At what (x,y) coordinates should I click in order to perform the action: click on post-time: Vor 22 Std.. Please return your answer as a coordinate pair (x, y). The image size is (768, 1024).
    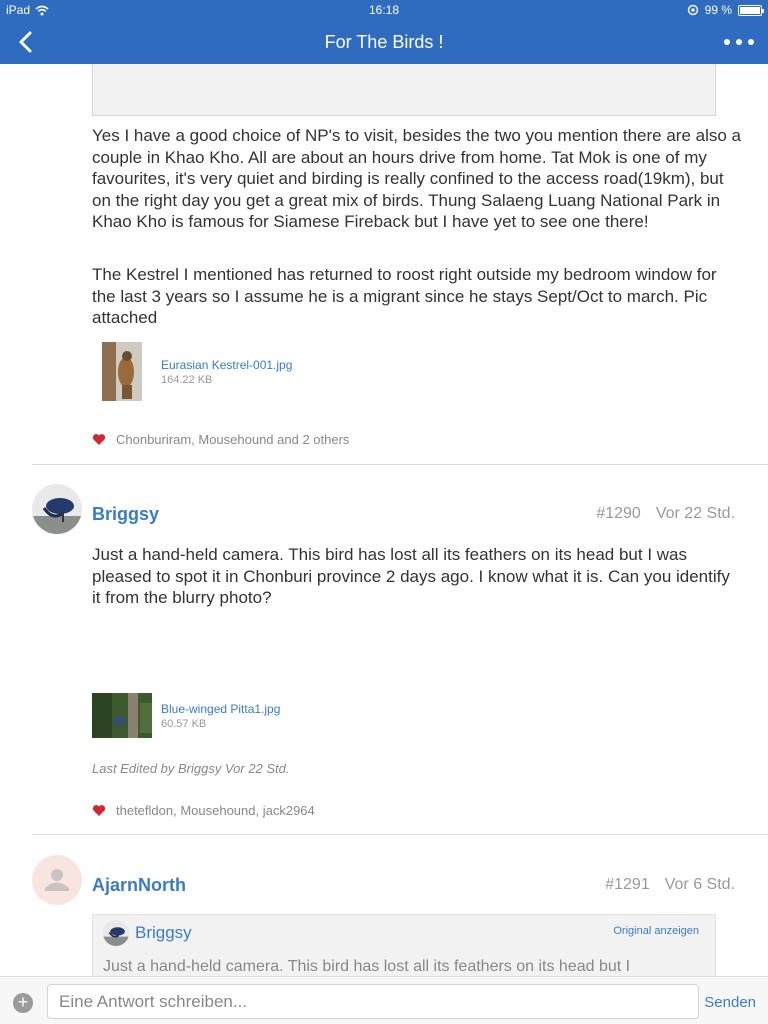
    Looking at the image, I should click on (695, 513).